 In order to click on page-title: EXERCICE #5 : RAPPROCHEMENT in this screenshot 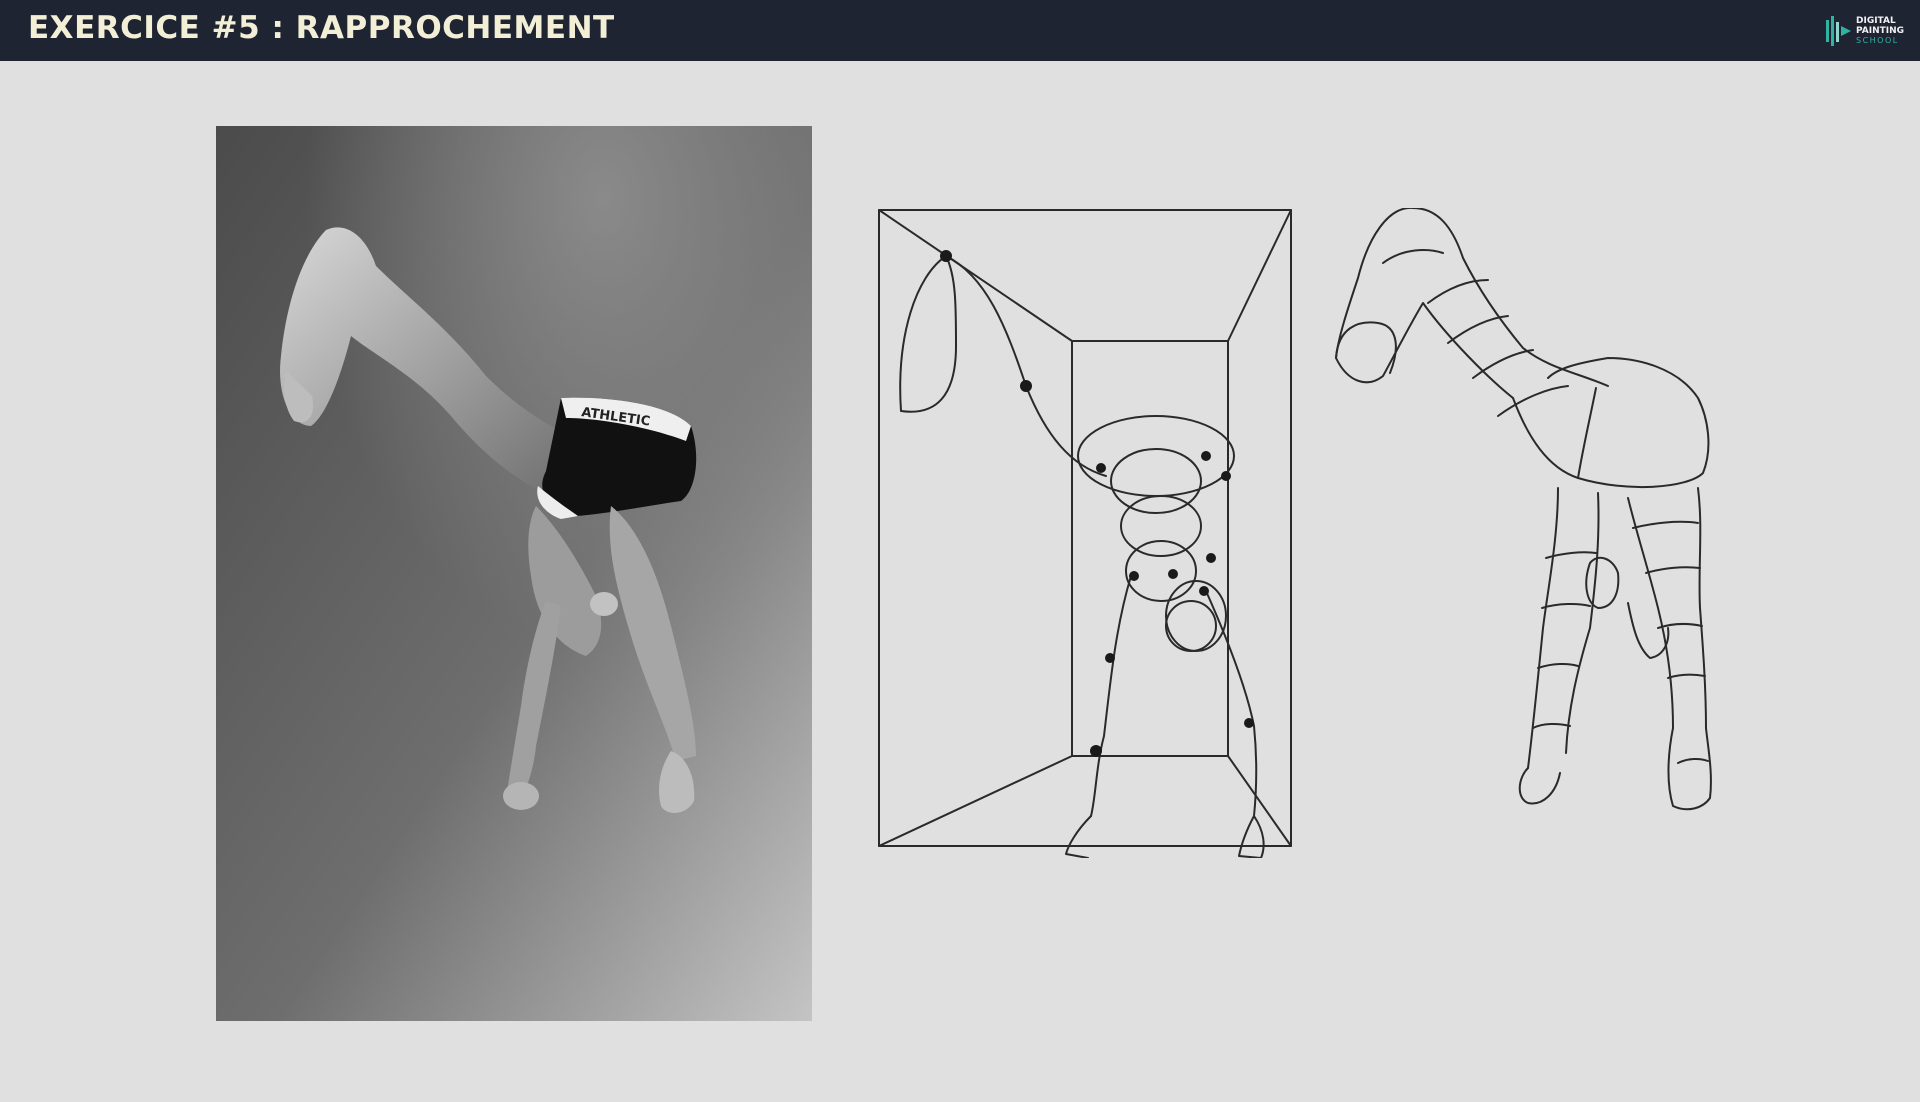, I will do `click(321, 28)`.